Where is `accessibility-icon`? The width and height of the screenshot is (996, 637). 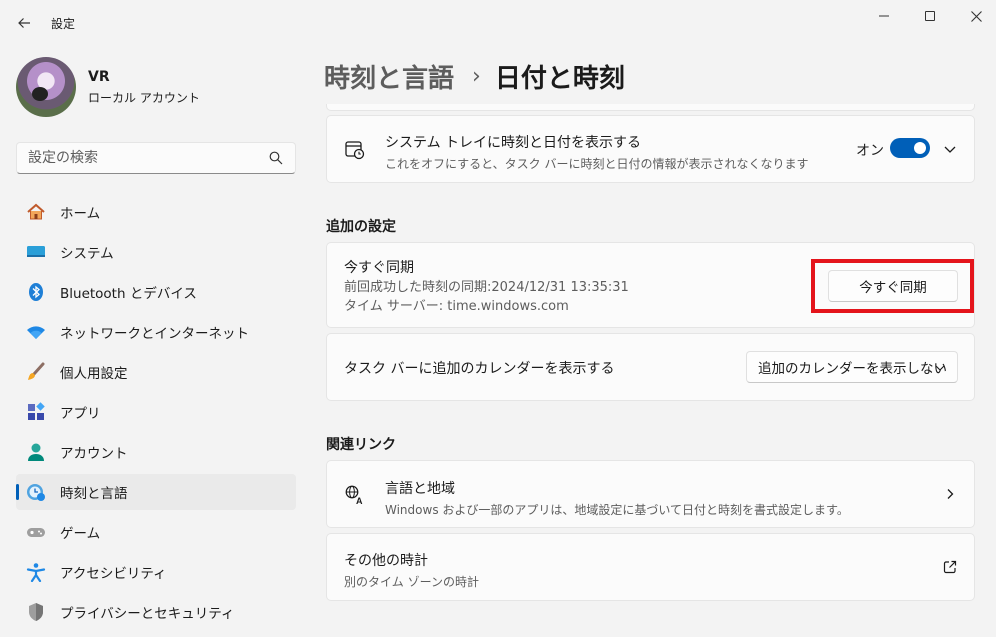 accessibility-icon is located at coordinates (36, 572).